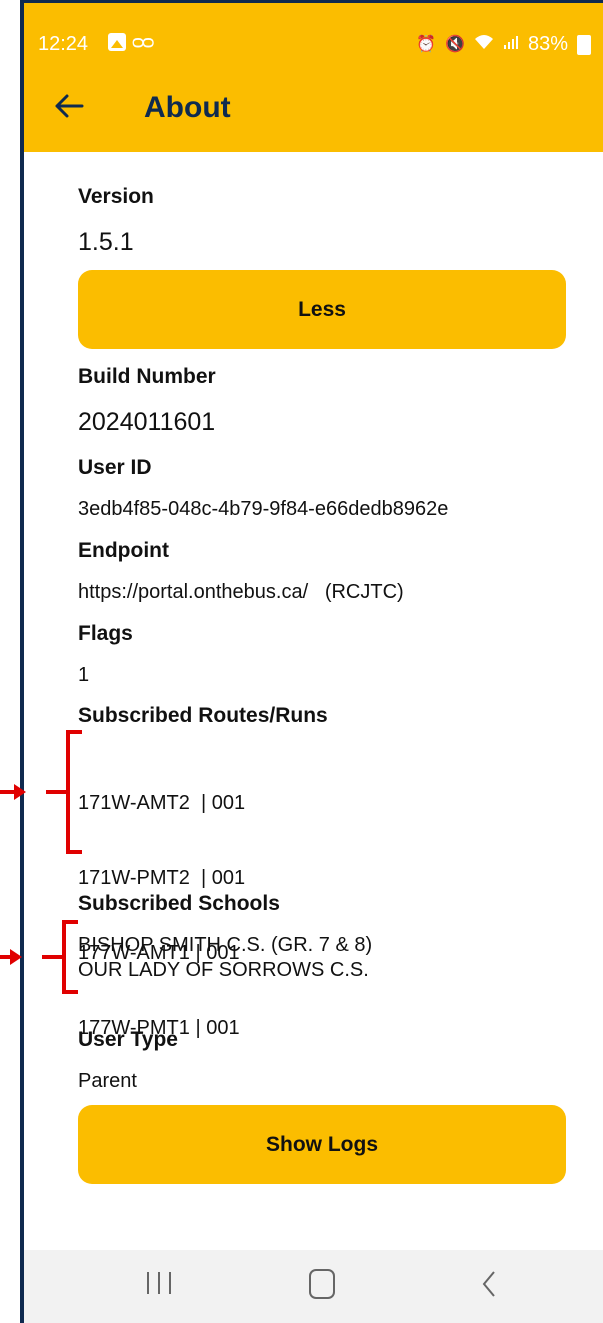 The height and width of the screenshot is (1323, 603). Describe the element at coordinates (584, 44) in the screenshot. I see `battery-icon` at that location.